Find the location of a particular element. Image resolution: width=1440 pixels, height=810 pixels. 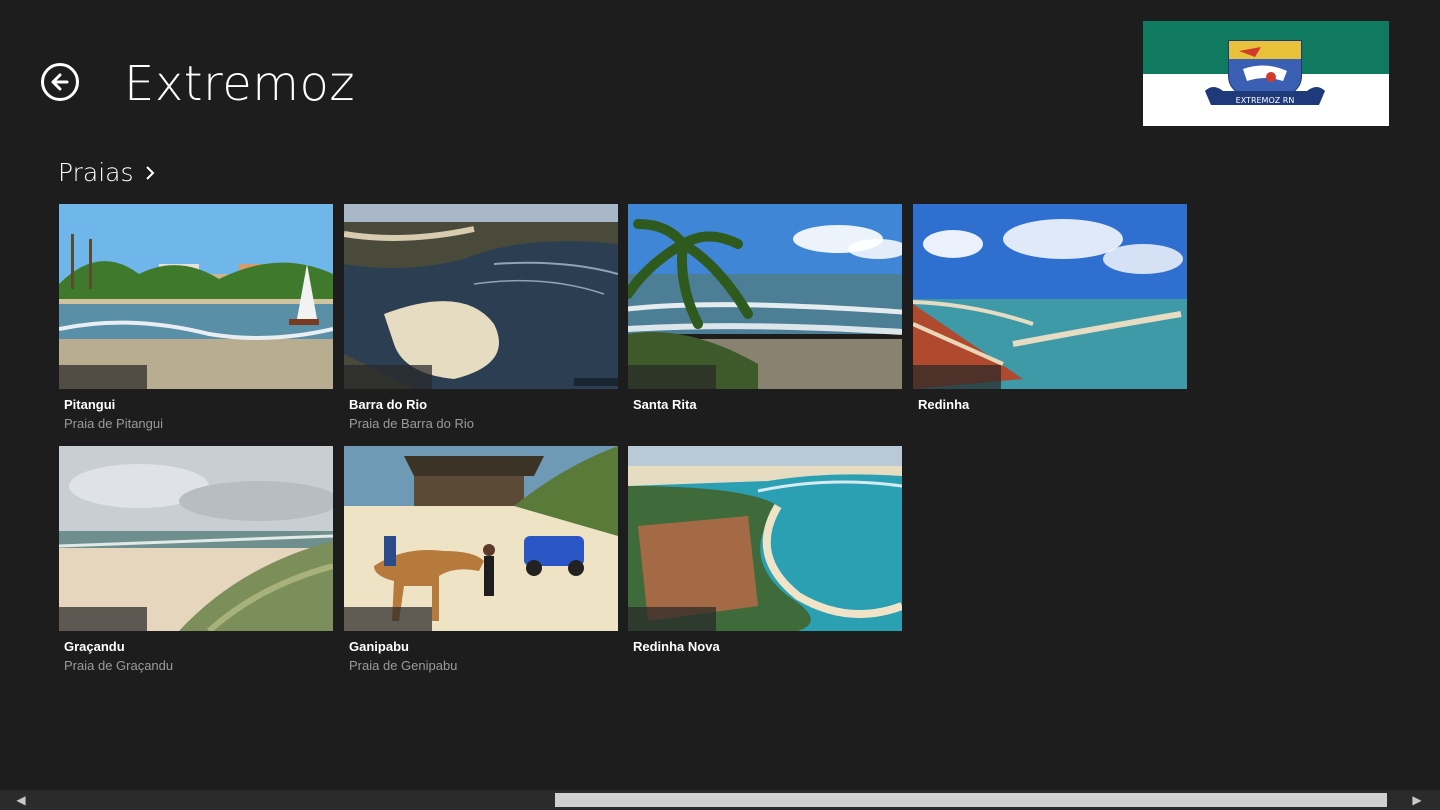

tile-title: Redinha Nova is located at coordinates (676, 646).